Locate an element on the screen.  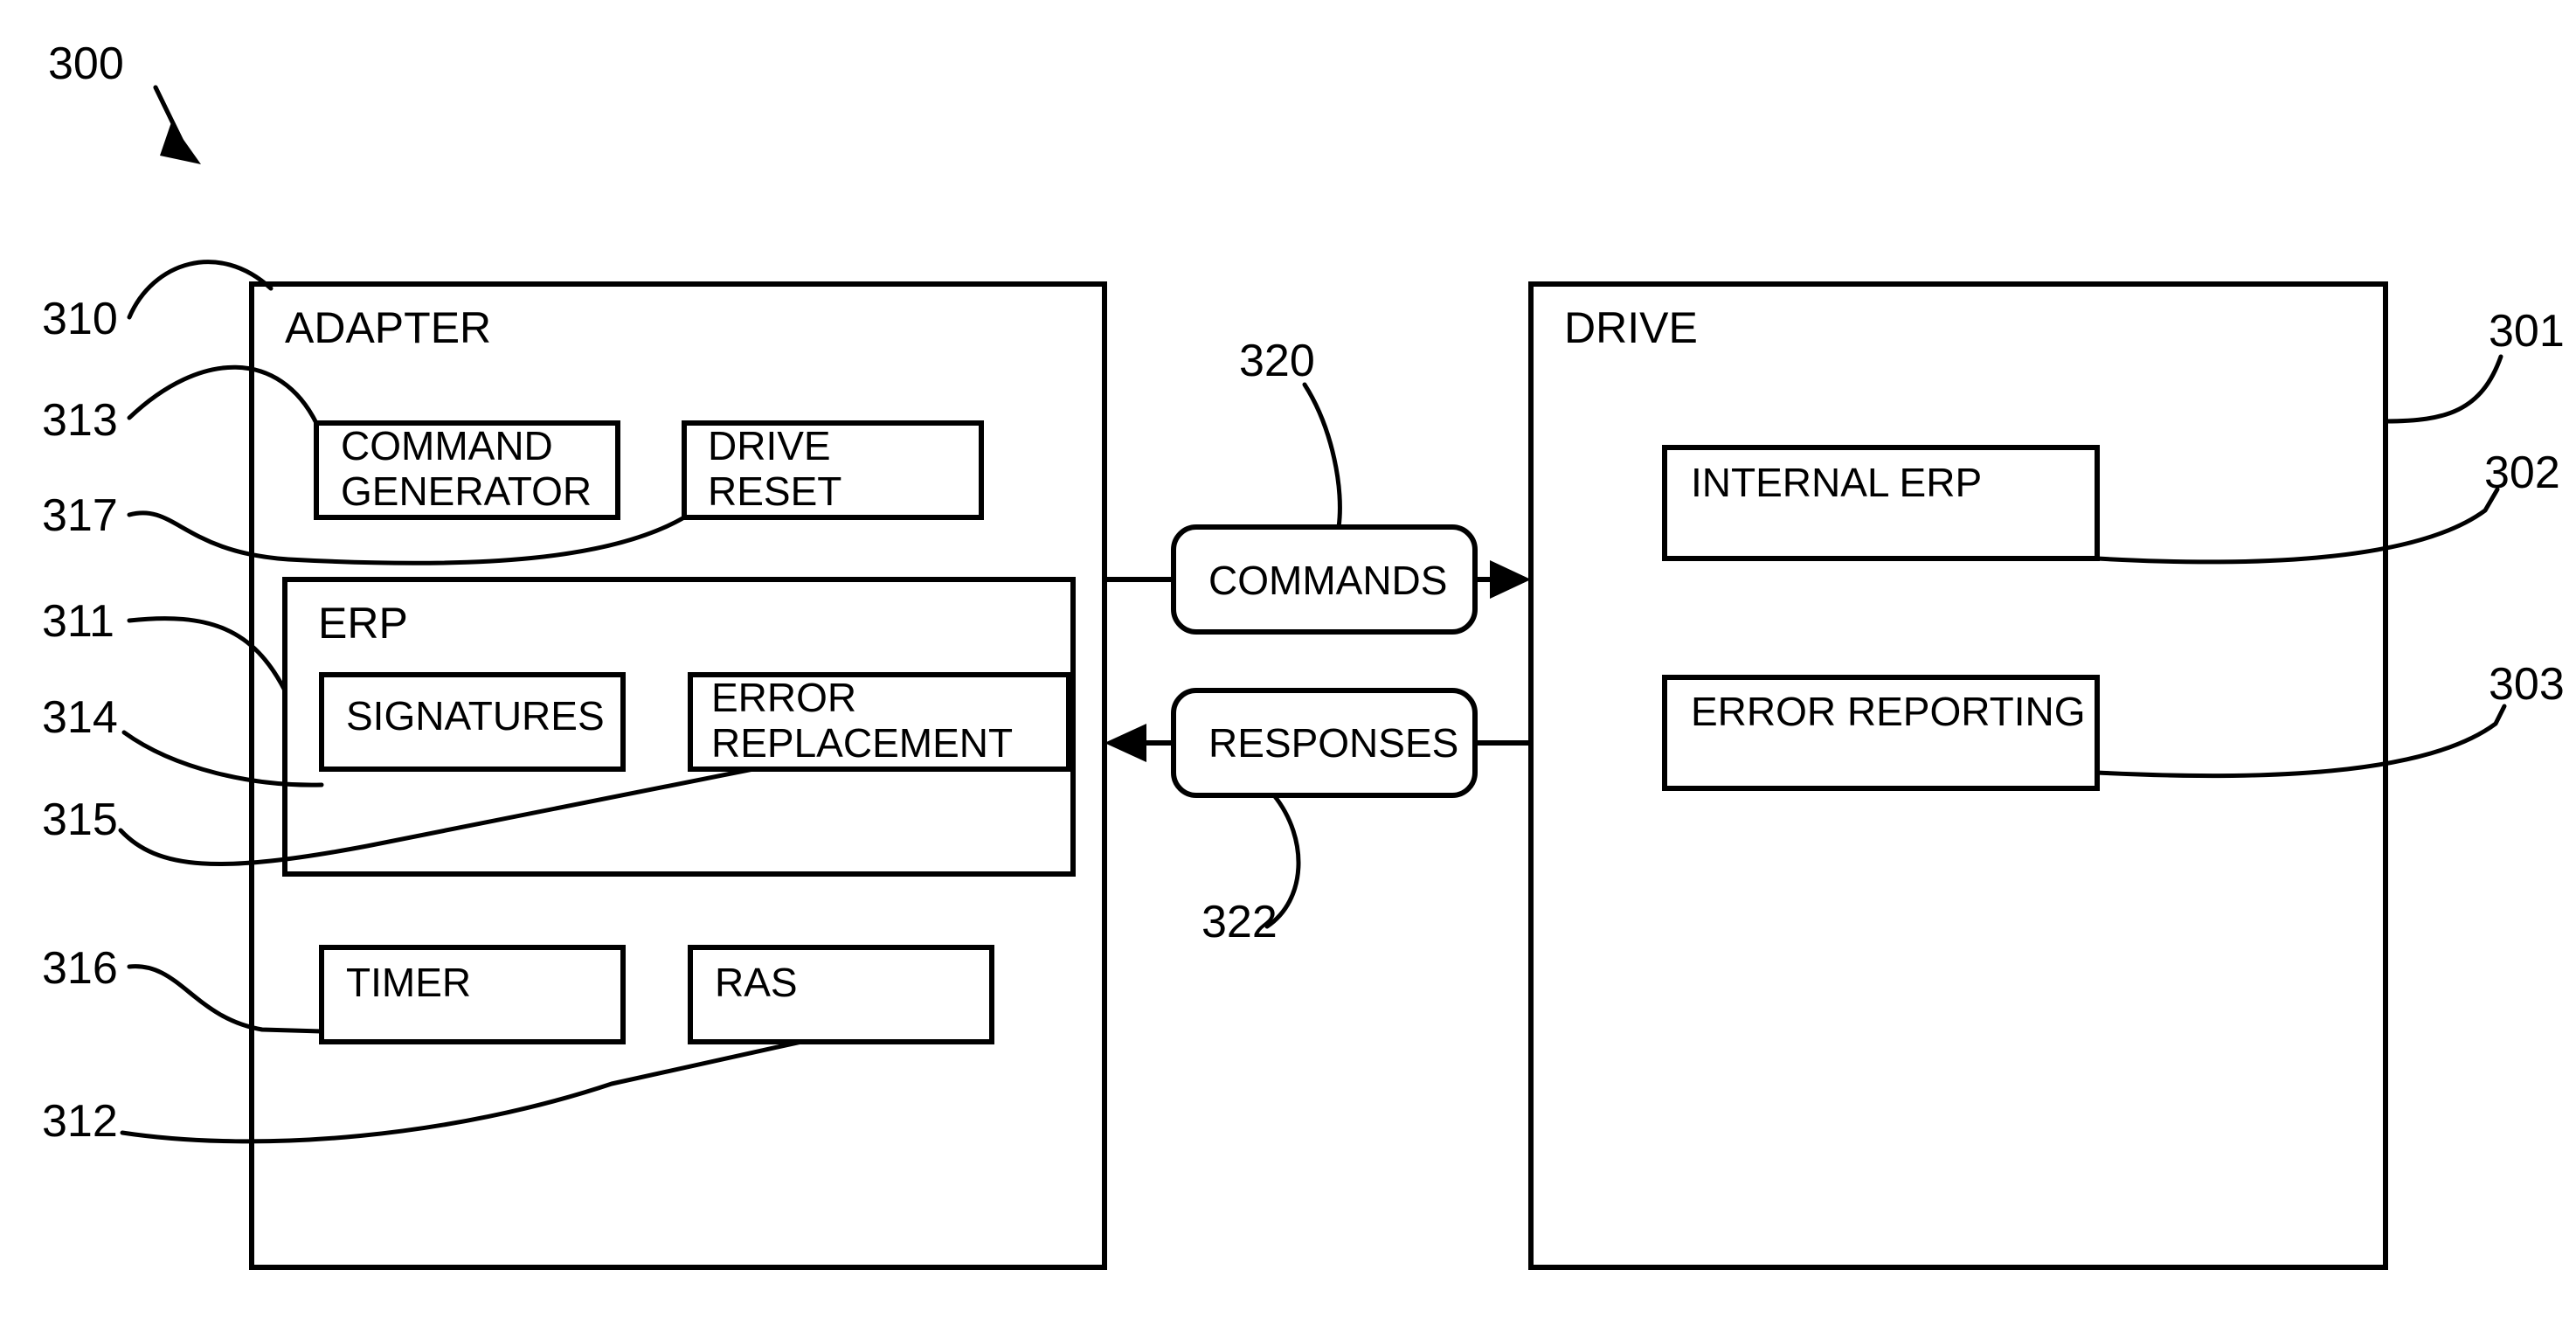
signatures-label: SIGNATURES is located at coordinates (475, 716).